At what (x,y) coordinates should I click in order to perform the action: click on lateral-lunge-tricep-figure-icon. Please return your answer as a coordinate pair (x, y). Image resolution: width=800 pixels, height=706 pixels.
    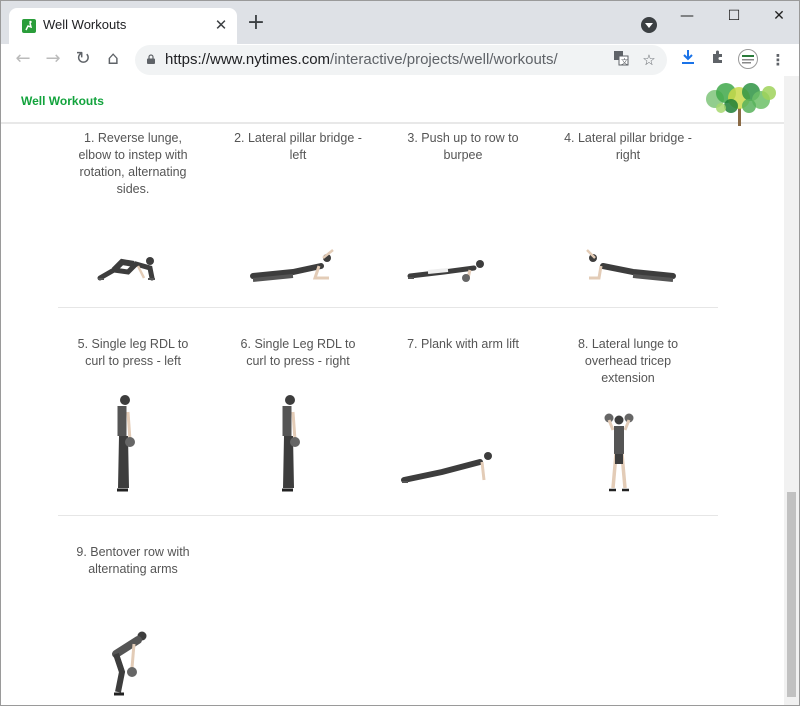
    Looking at the image, I should click on (619, 452).